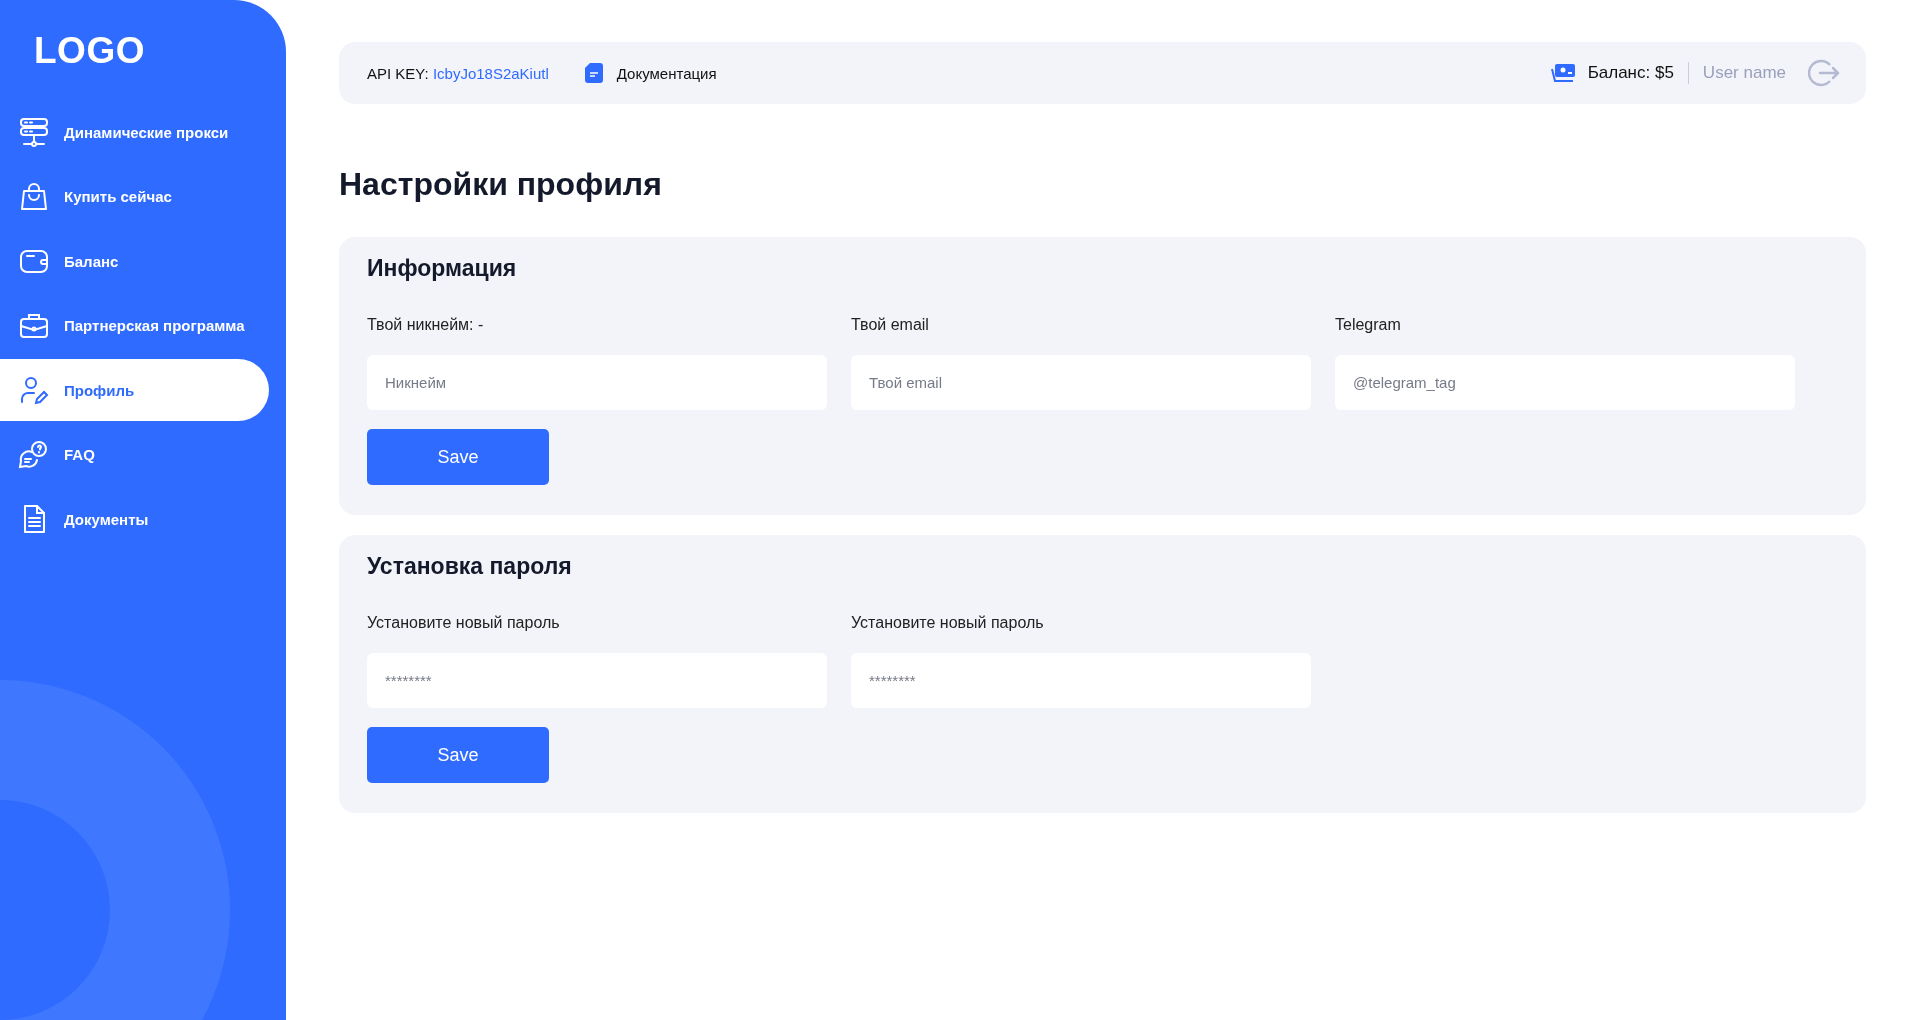 This screenshot has height=1020, width=1920. What do you see at coordinates (1368, 325) in the screenshot?
I see `field-label: Telegram` at bounding box center [1368, 325].